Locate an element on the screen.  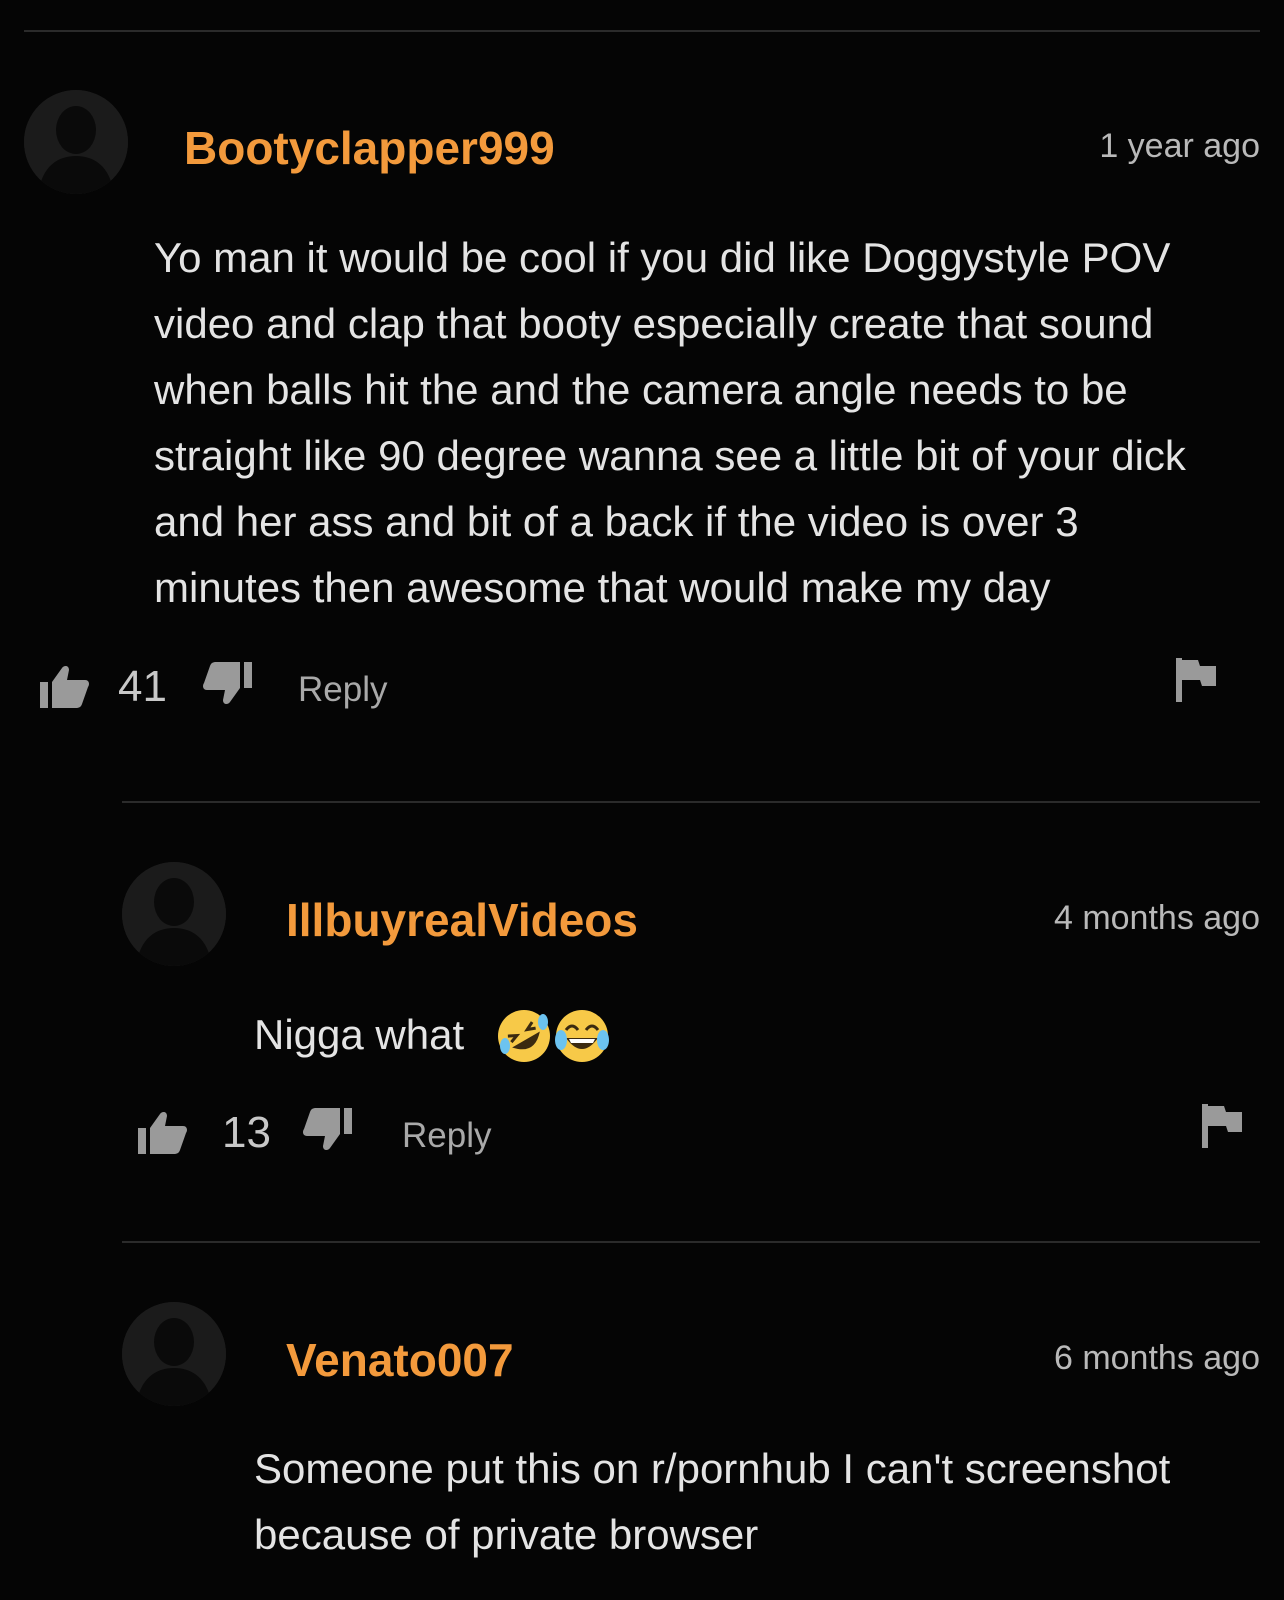
username: Venato007 is located at coordinates (400, 1360).